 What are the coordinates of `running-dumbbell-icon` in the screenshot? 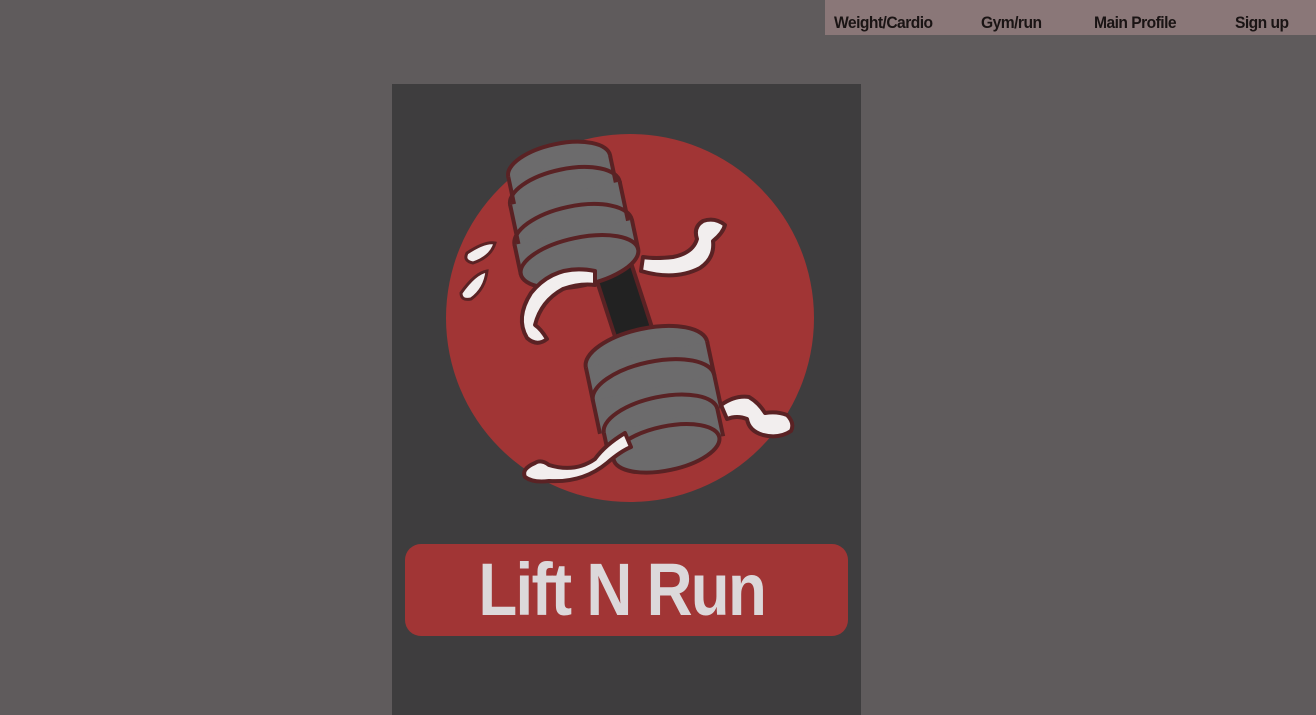 It's located at (630, 318).